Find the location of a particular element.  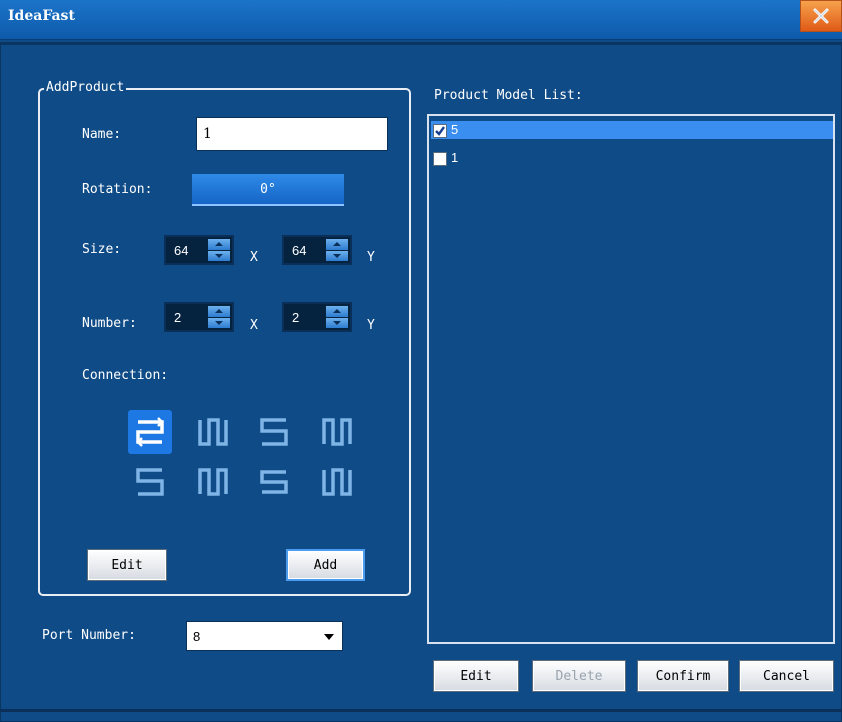

name-label: Name: is located at coordinates (102, 134).